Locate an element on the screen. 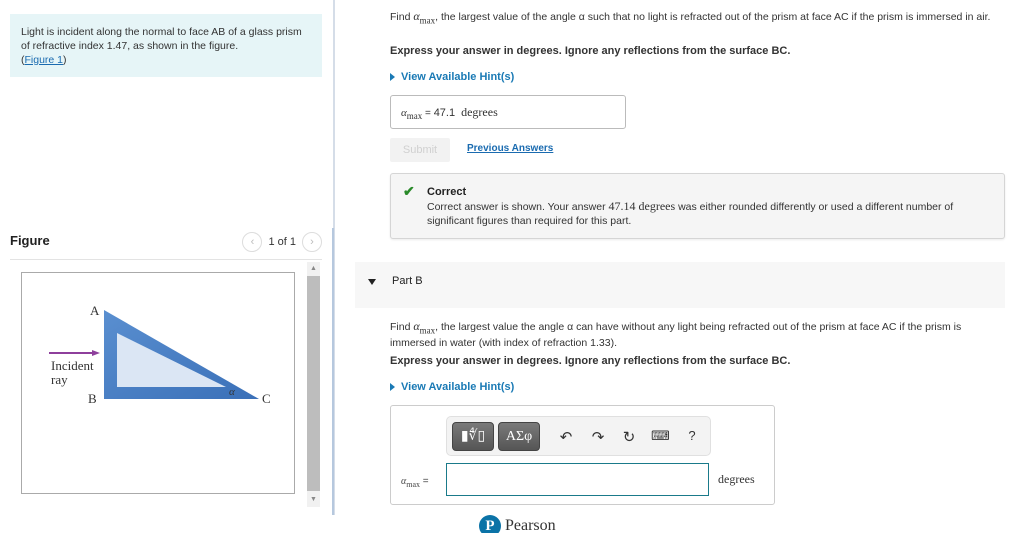 This screenshot has height=533, width=1024. scroll-thumb is located at coordinates (313, 383).